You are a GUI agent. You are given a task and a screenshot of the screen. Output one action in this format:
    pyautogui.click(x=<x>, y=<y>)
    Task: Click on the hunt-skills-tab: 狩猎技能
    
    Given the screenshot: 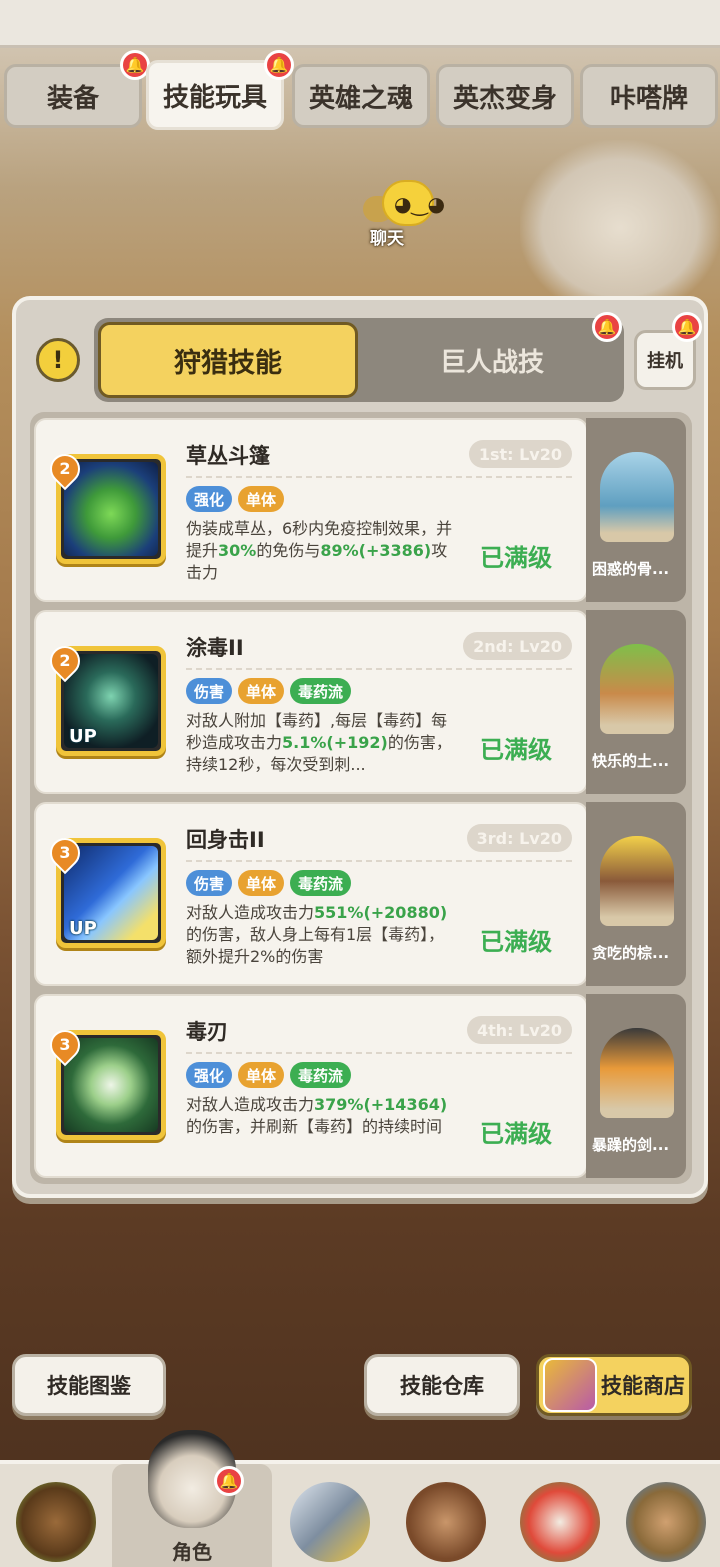 What is the action you would take?
    pyautogui.click(x=228, y=360)
    